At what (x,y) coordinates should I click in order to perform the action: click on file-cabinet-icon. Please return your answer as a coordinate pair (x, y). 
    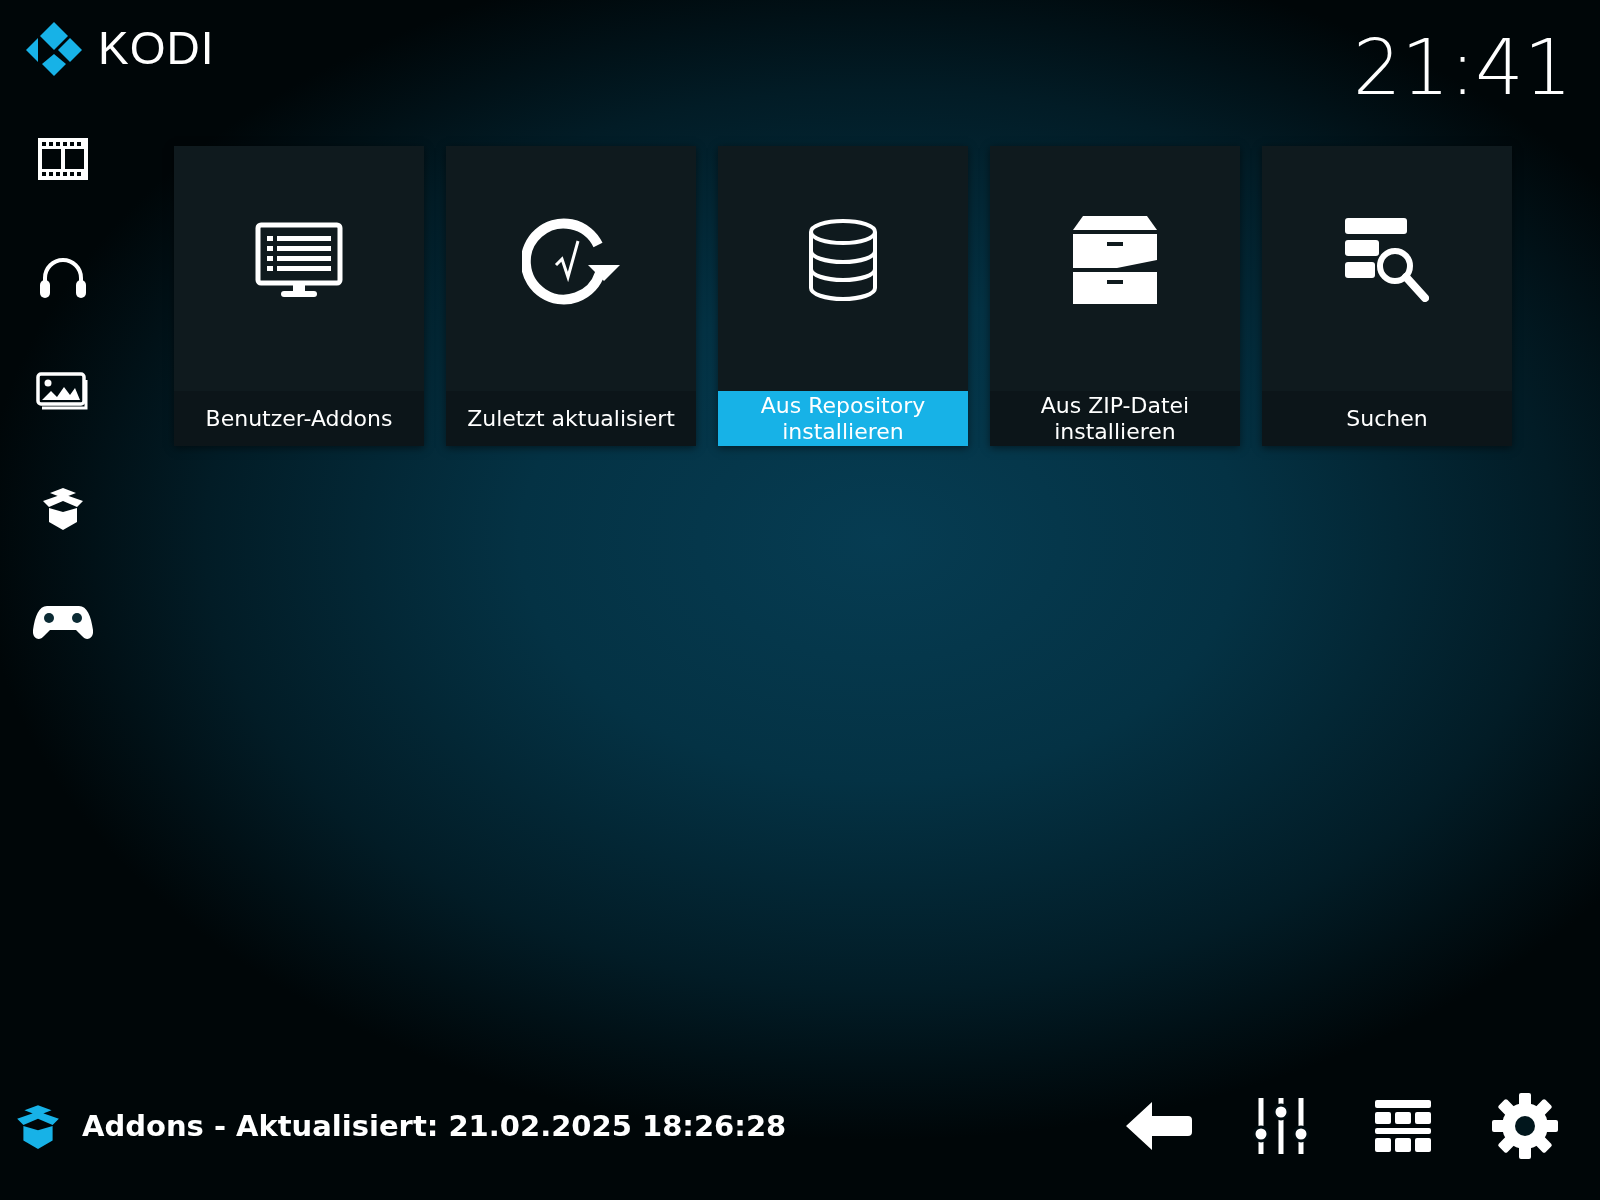
    Looking at the image, I should click on (1115, 259).